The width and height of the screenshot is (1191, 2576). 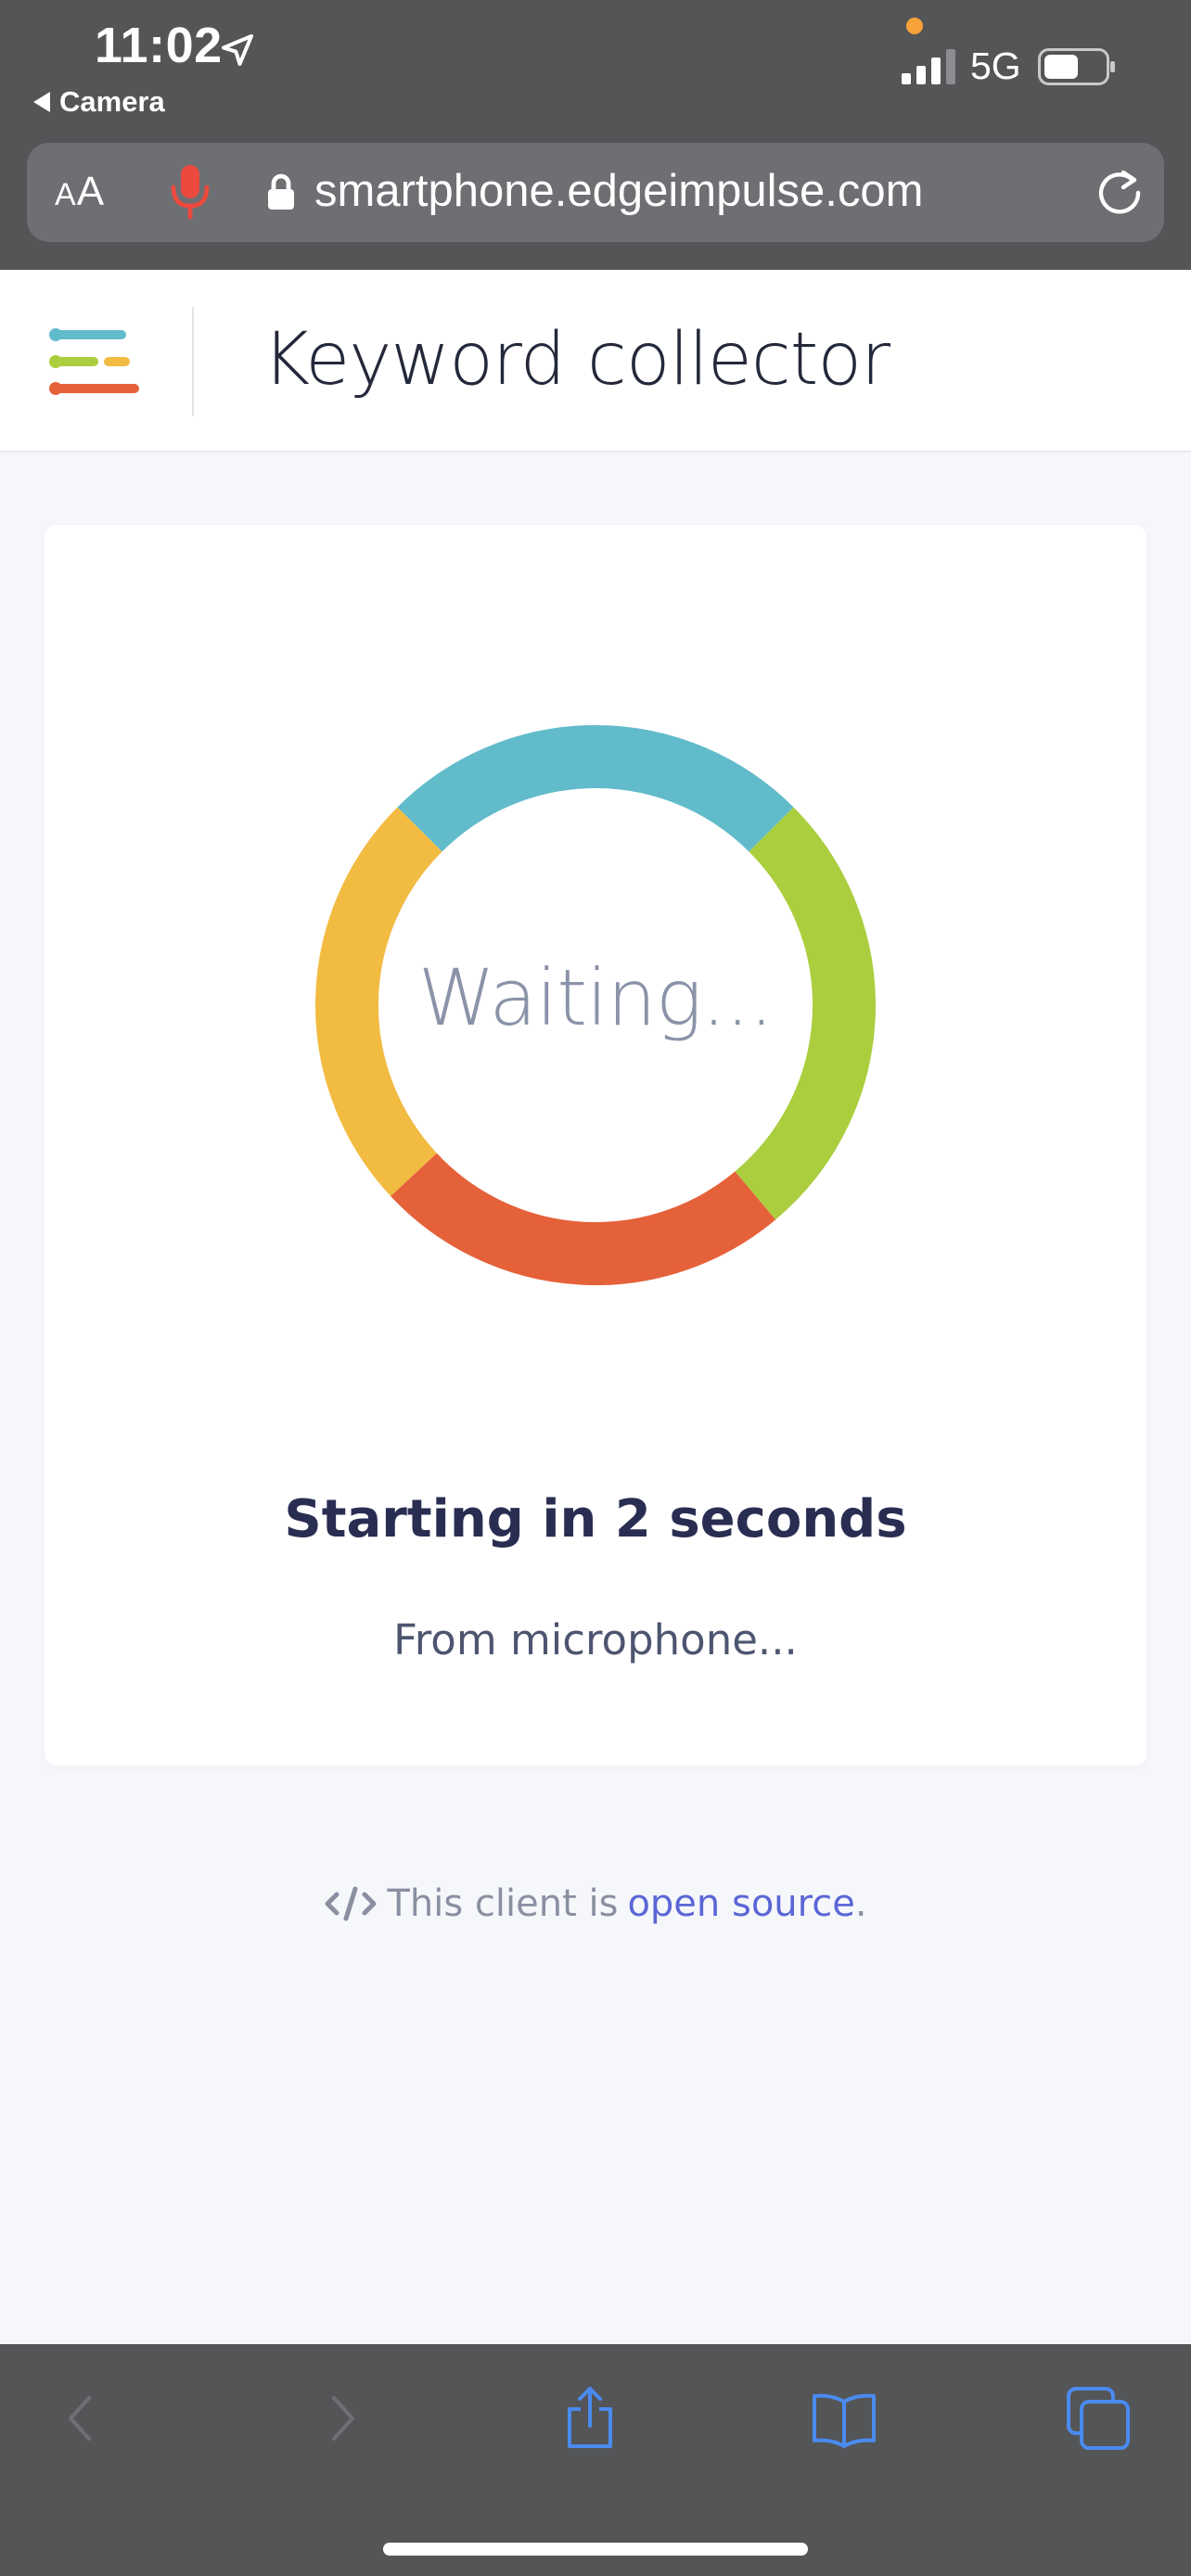 I want to click on network-type: 5G, so click(x=996, y=66).